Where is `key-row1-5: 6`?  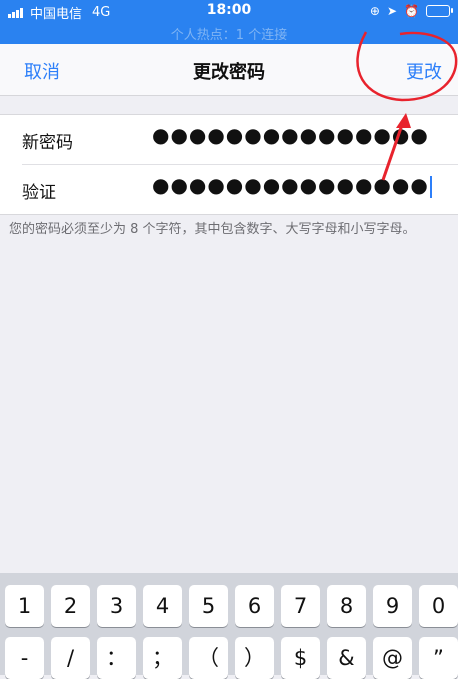
key-row1-5: 6 is located at coordinates (254, 606).